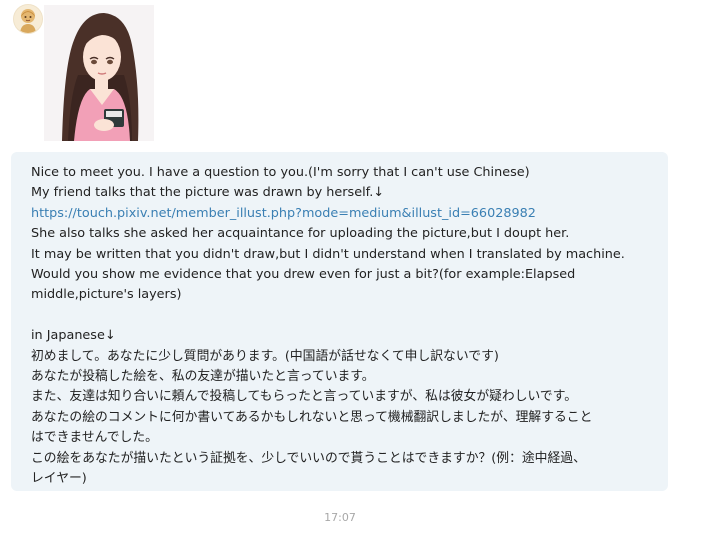 The image size is (718, 538). Describe the element at coordinates (106, 295) in the screenshot. I see `message-line: middle,picture's layers)` at that location.